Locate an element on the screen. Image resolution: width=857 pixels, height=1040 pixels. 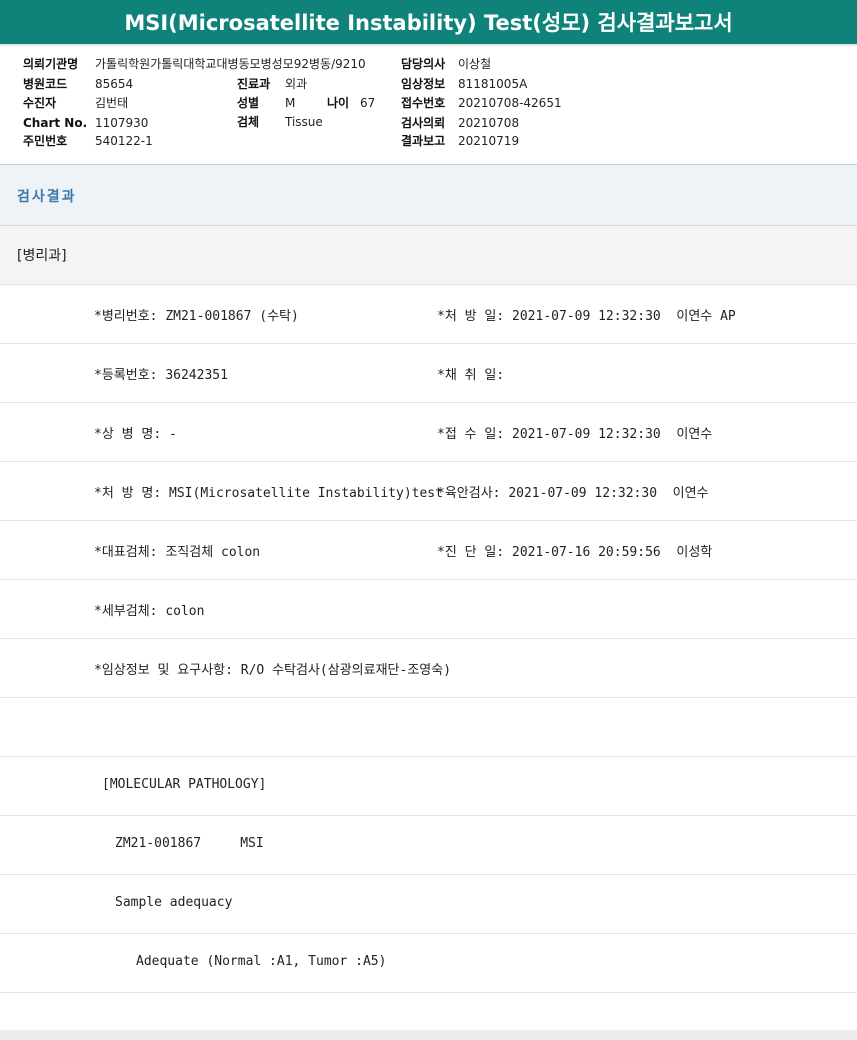
info-value-clinical-info: 81181005A is located at coordinates (493, 84).